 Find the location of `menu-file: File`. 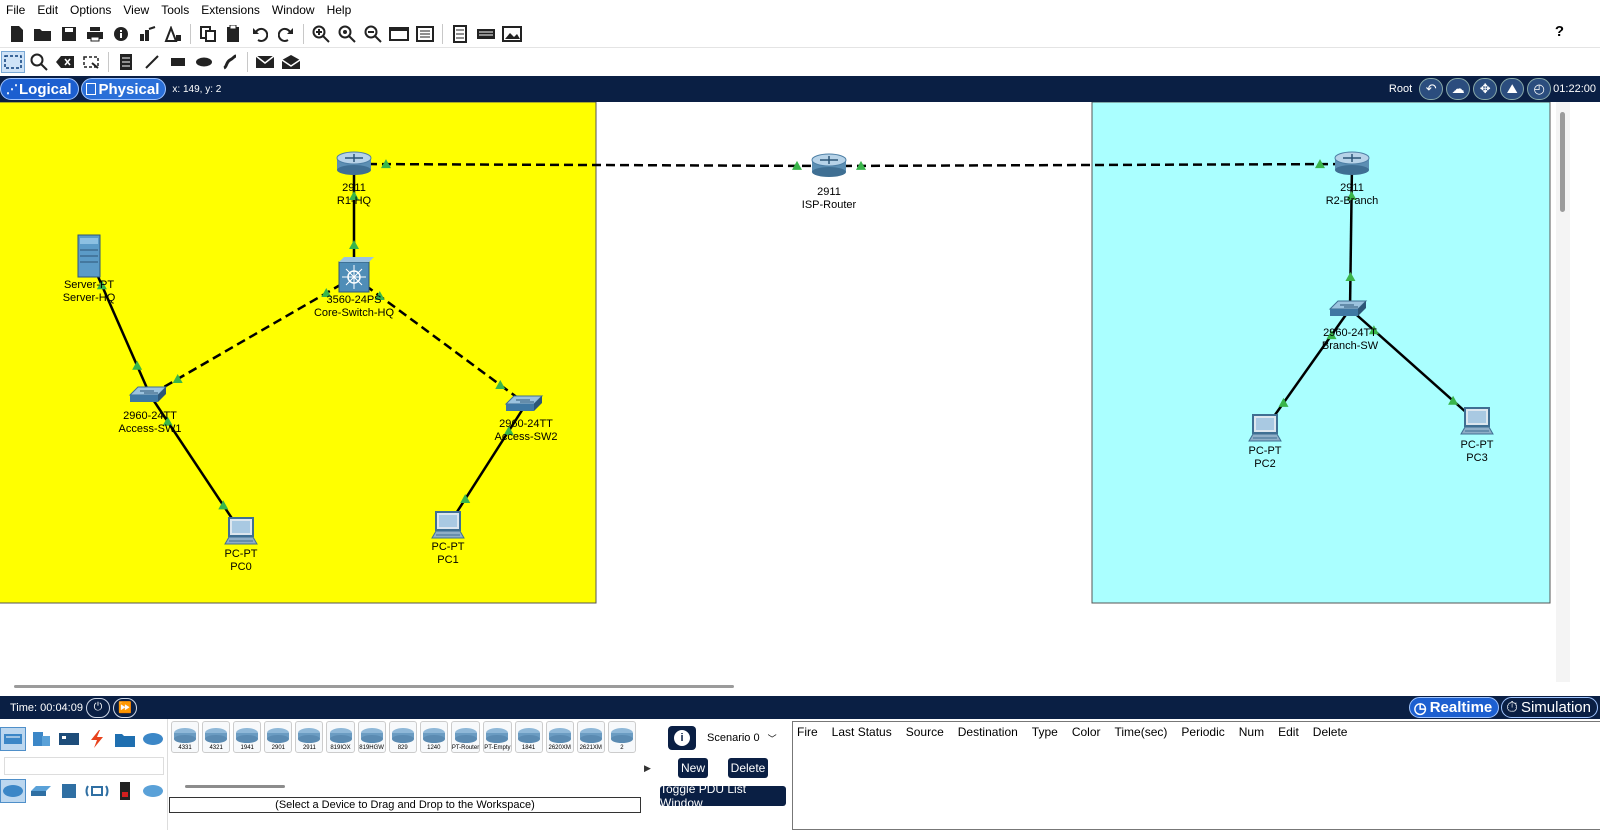

menu-file: File is located at coordinates (15, 10).